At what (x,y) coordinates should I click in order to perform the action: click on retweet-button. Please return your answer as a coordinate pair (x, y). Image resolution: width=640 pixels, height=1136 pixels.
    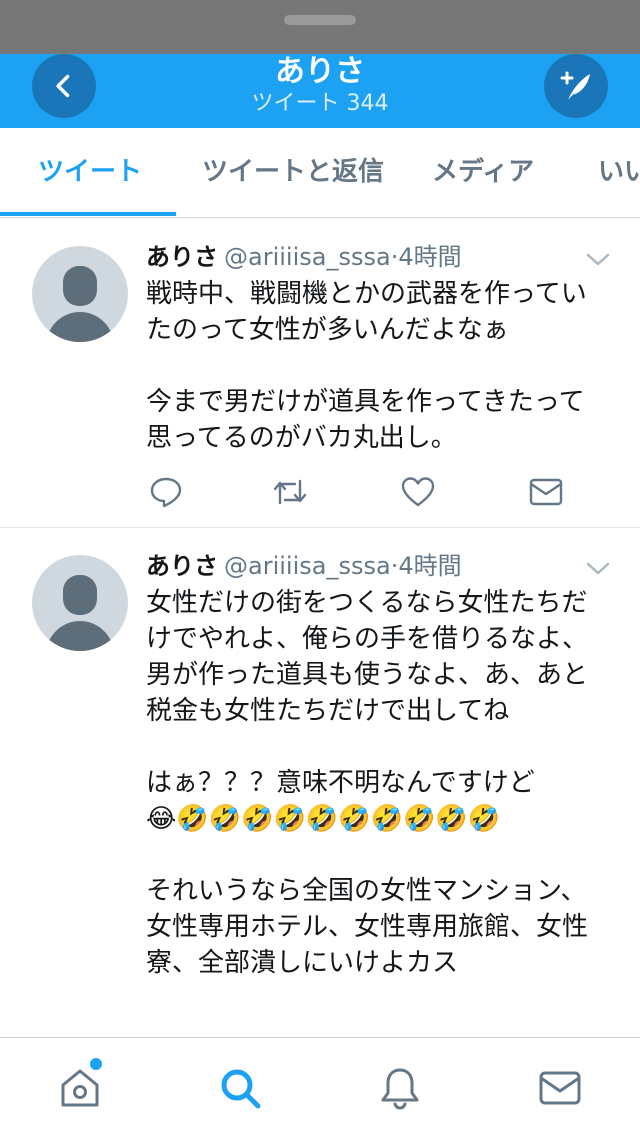
    Looking at the image, I should click on (290, 492).